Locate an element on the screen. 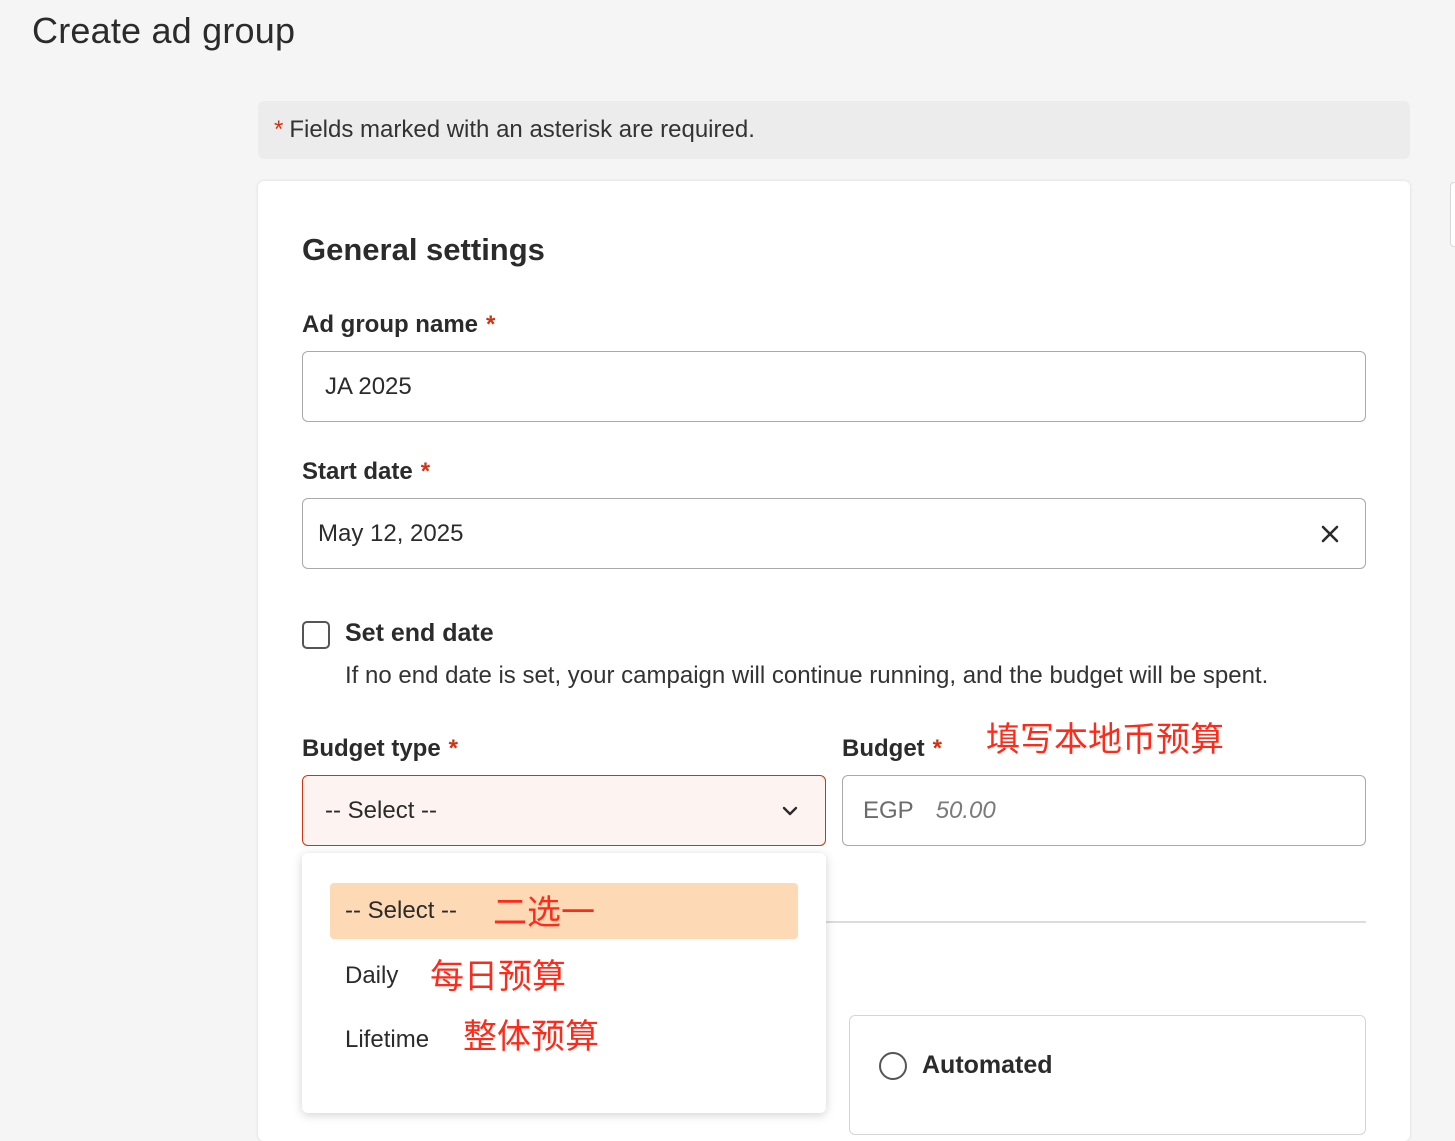 This screenshot has width=1455, height=1141. option-label: Lifetime is located at coordinates (387, 1039).